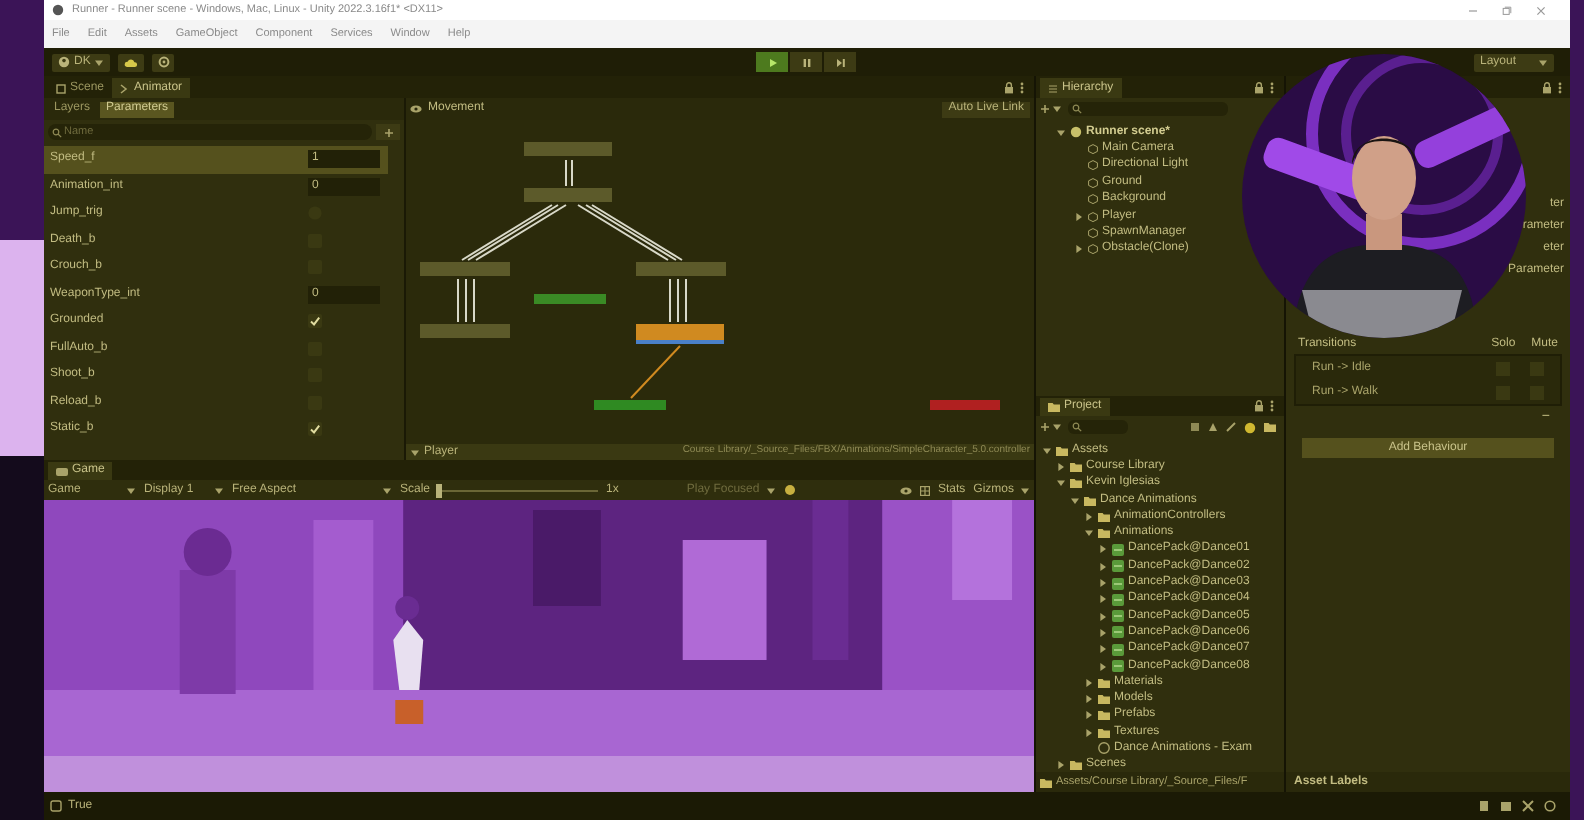 The height and width of the screenshot is (820, 1584). I want to click on pause-icon, so click(806, 62).